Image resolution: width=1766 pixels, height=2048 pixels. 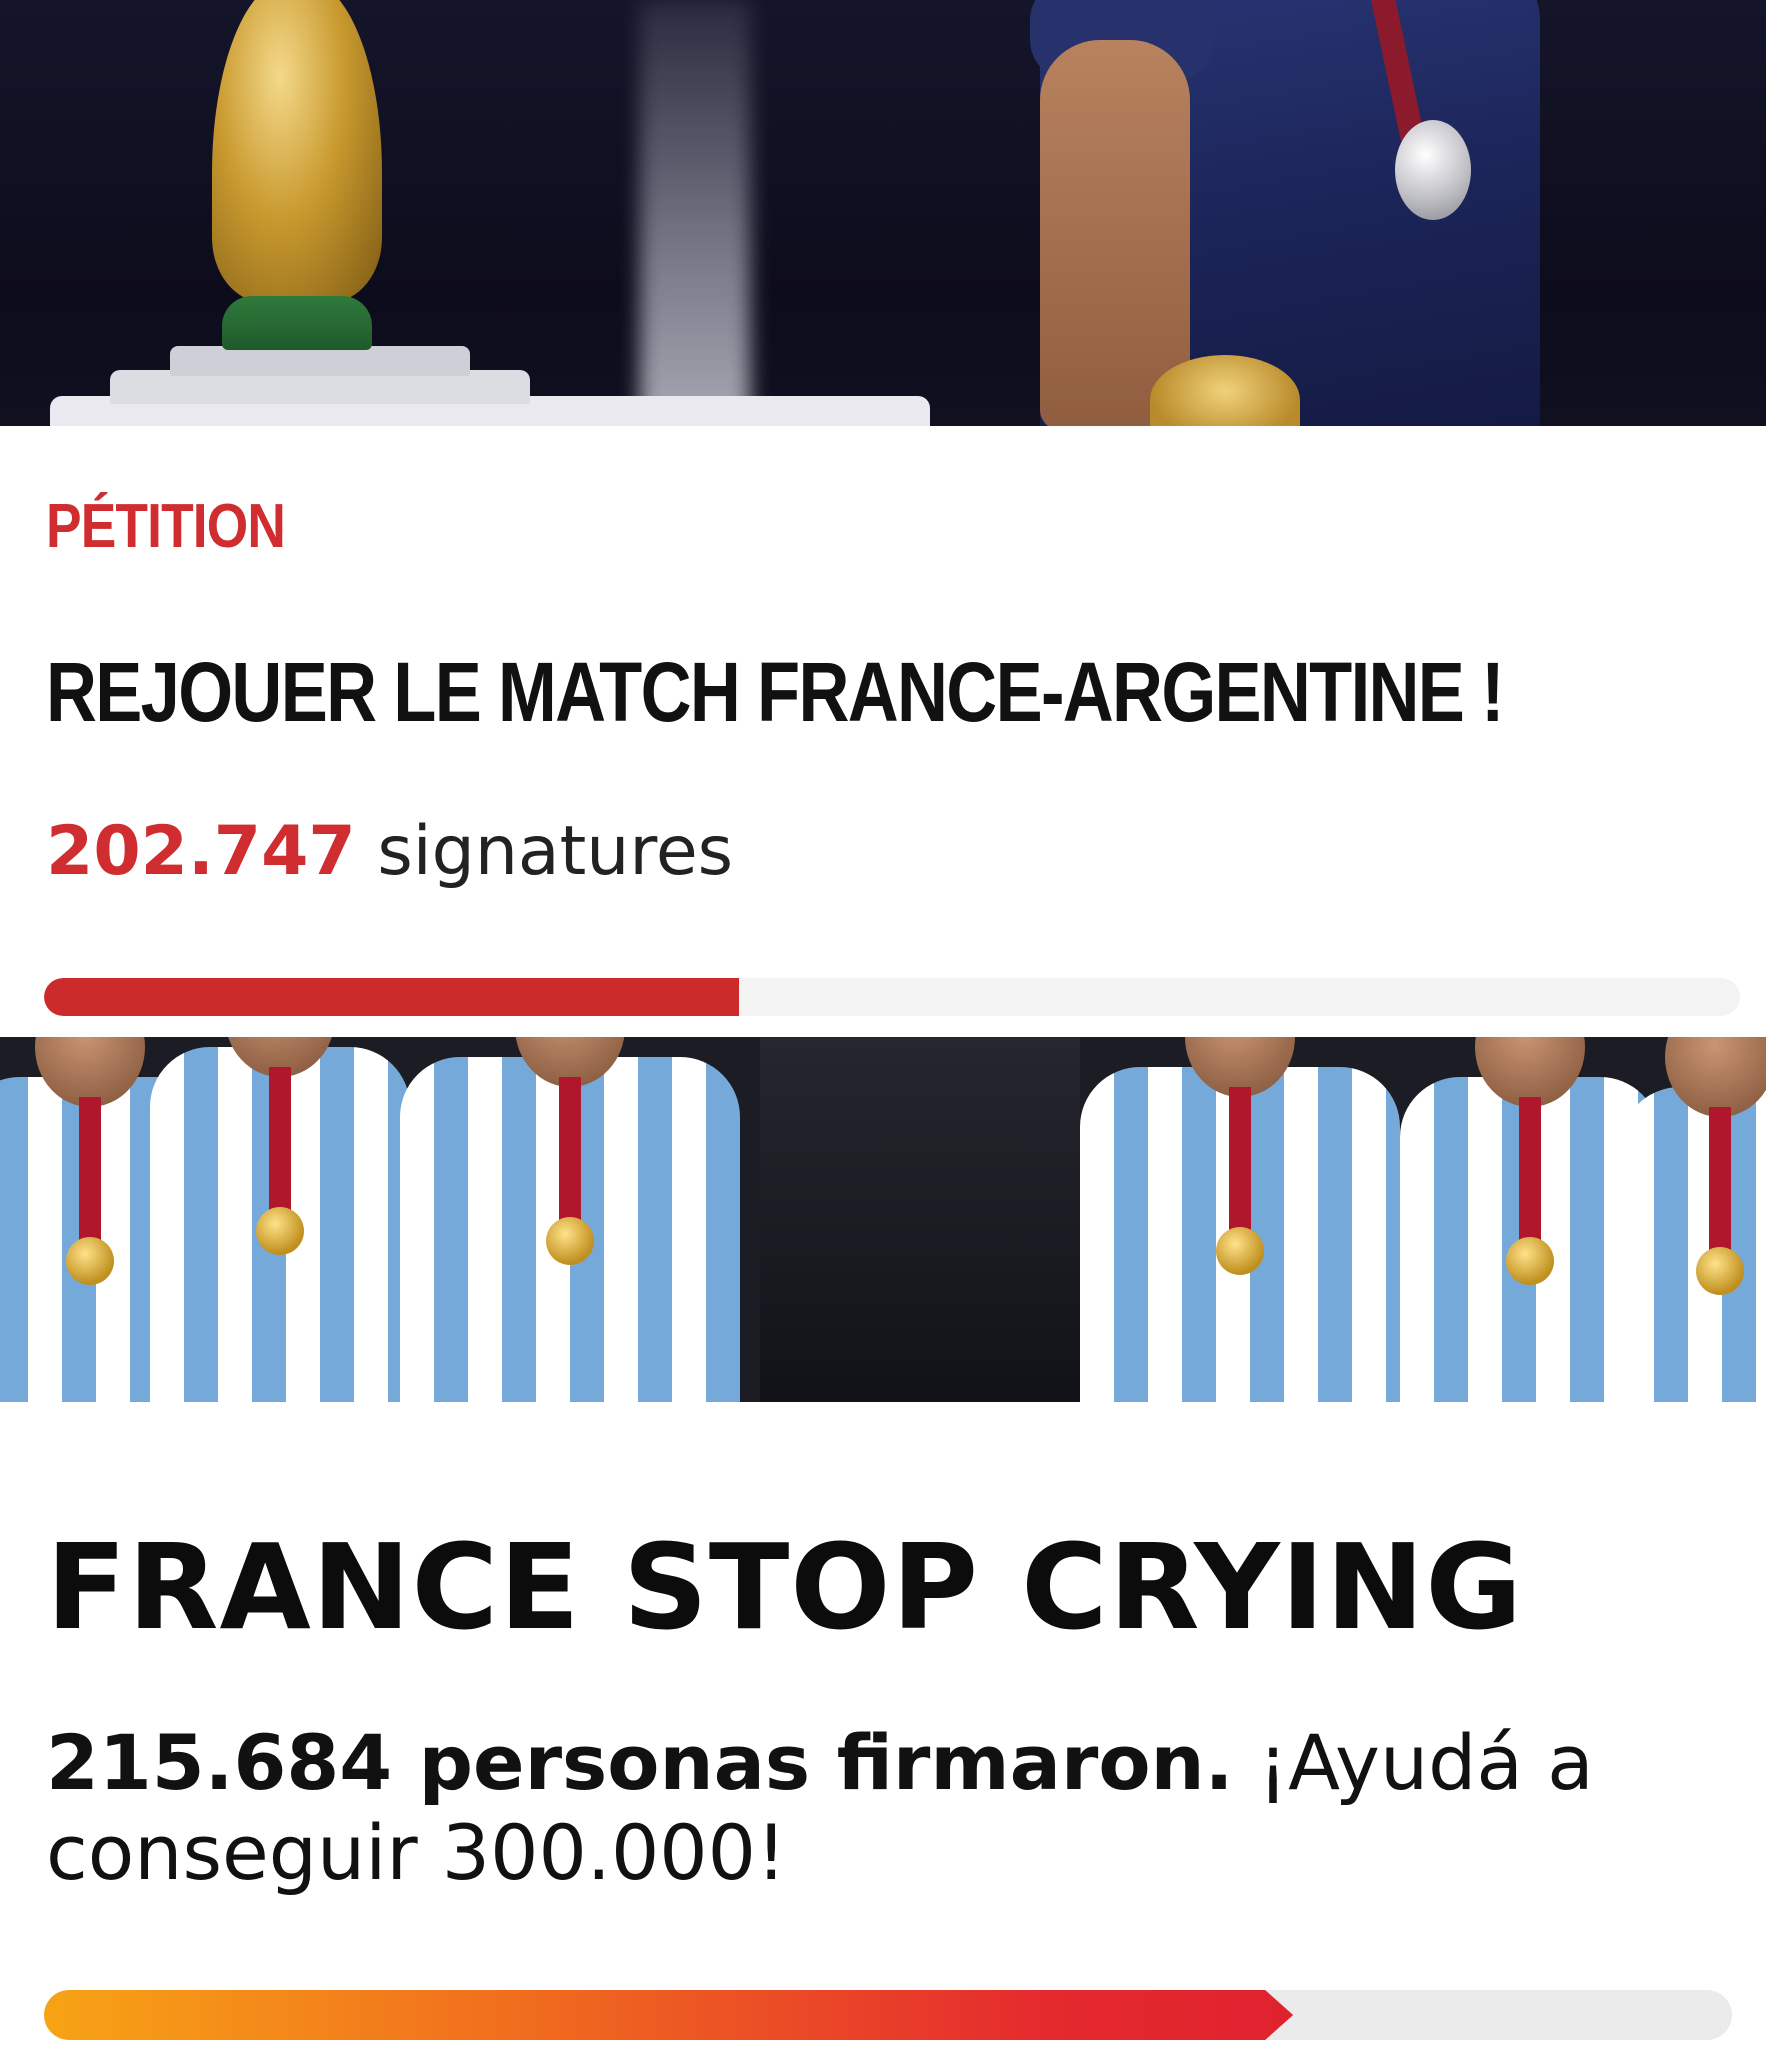 What do you see at coordinates (201, 851) in the screenshot?
I see `signature-count: 202.747` at bounding box center [201, 851].